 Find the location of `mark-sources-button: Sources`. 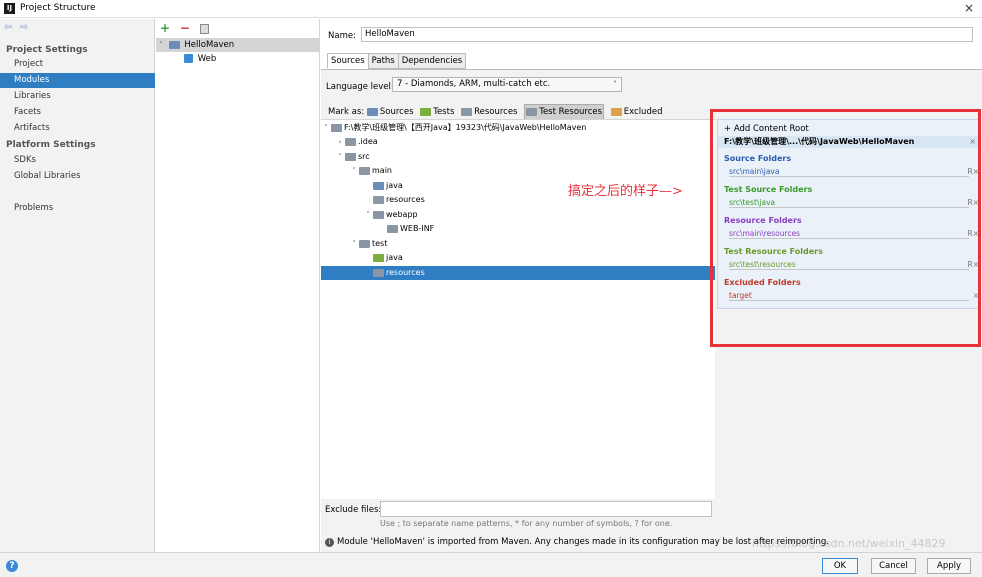

mark-sources-button: Sources is located at coordinates (390, 112).